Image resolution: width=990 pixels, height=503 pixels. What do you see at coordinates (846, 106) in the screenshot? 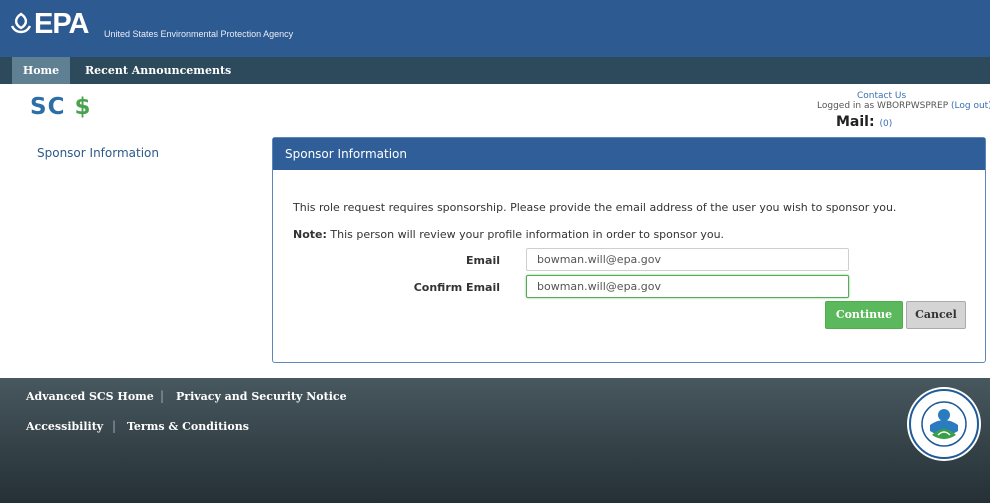
I see `logged-in-prefix: Logged in as` at bounding box center [846, 106].